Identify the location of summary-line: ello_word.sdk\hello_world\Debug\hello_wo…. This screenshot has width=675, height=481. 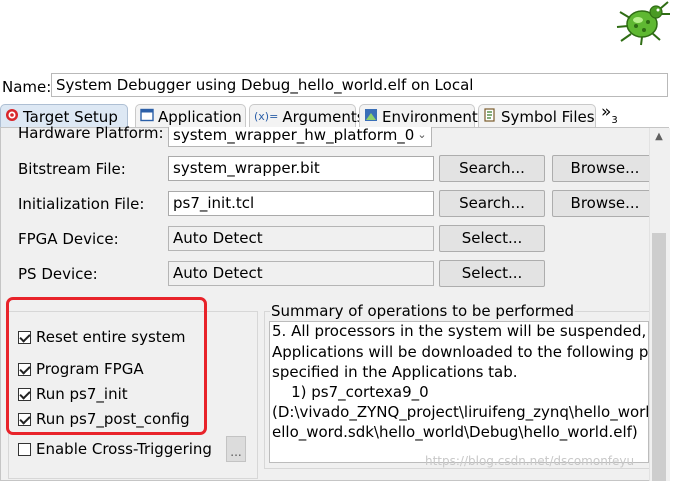
(455, 432).